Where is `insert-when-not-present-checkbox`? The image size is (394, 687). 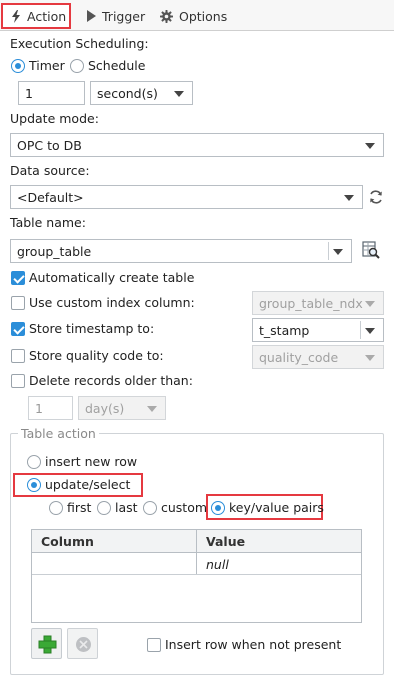 insert-when-not-present-checkbox is located at coordinates (154, 645).